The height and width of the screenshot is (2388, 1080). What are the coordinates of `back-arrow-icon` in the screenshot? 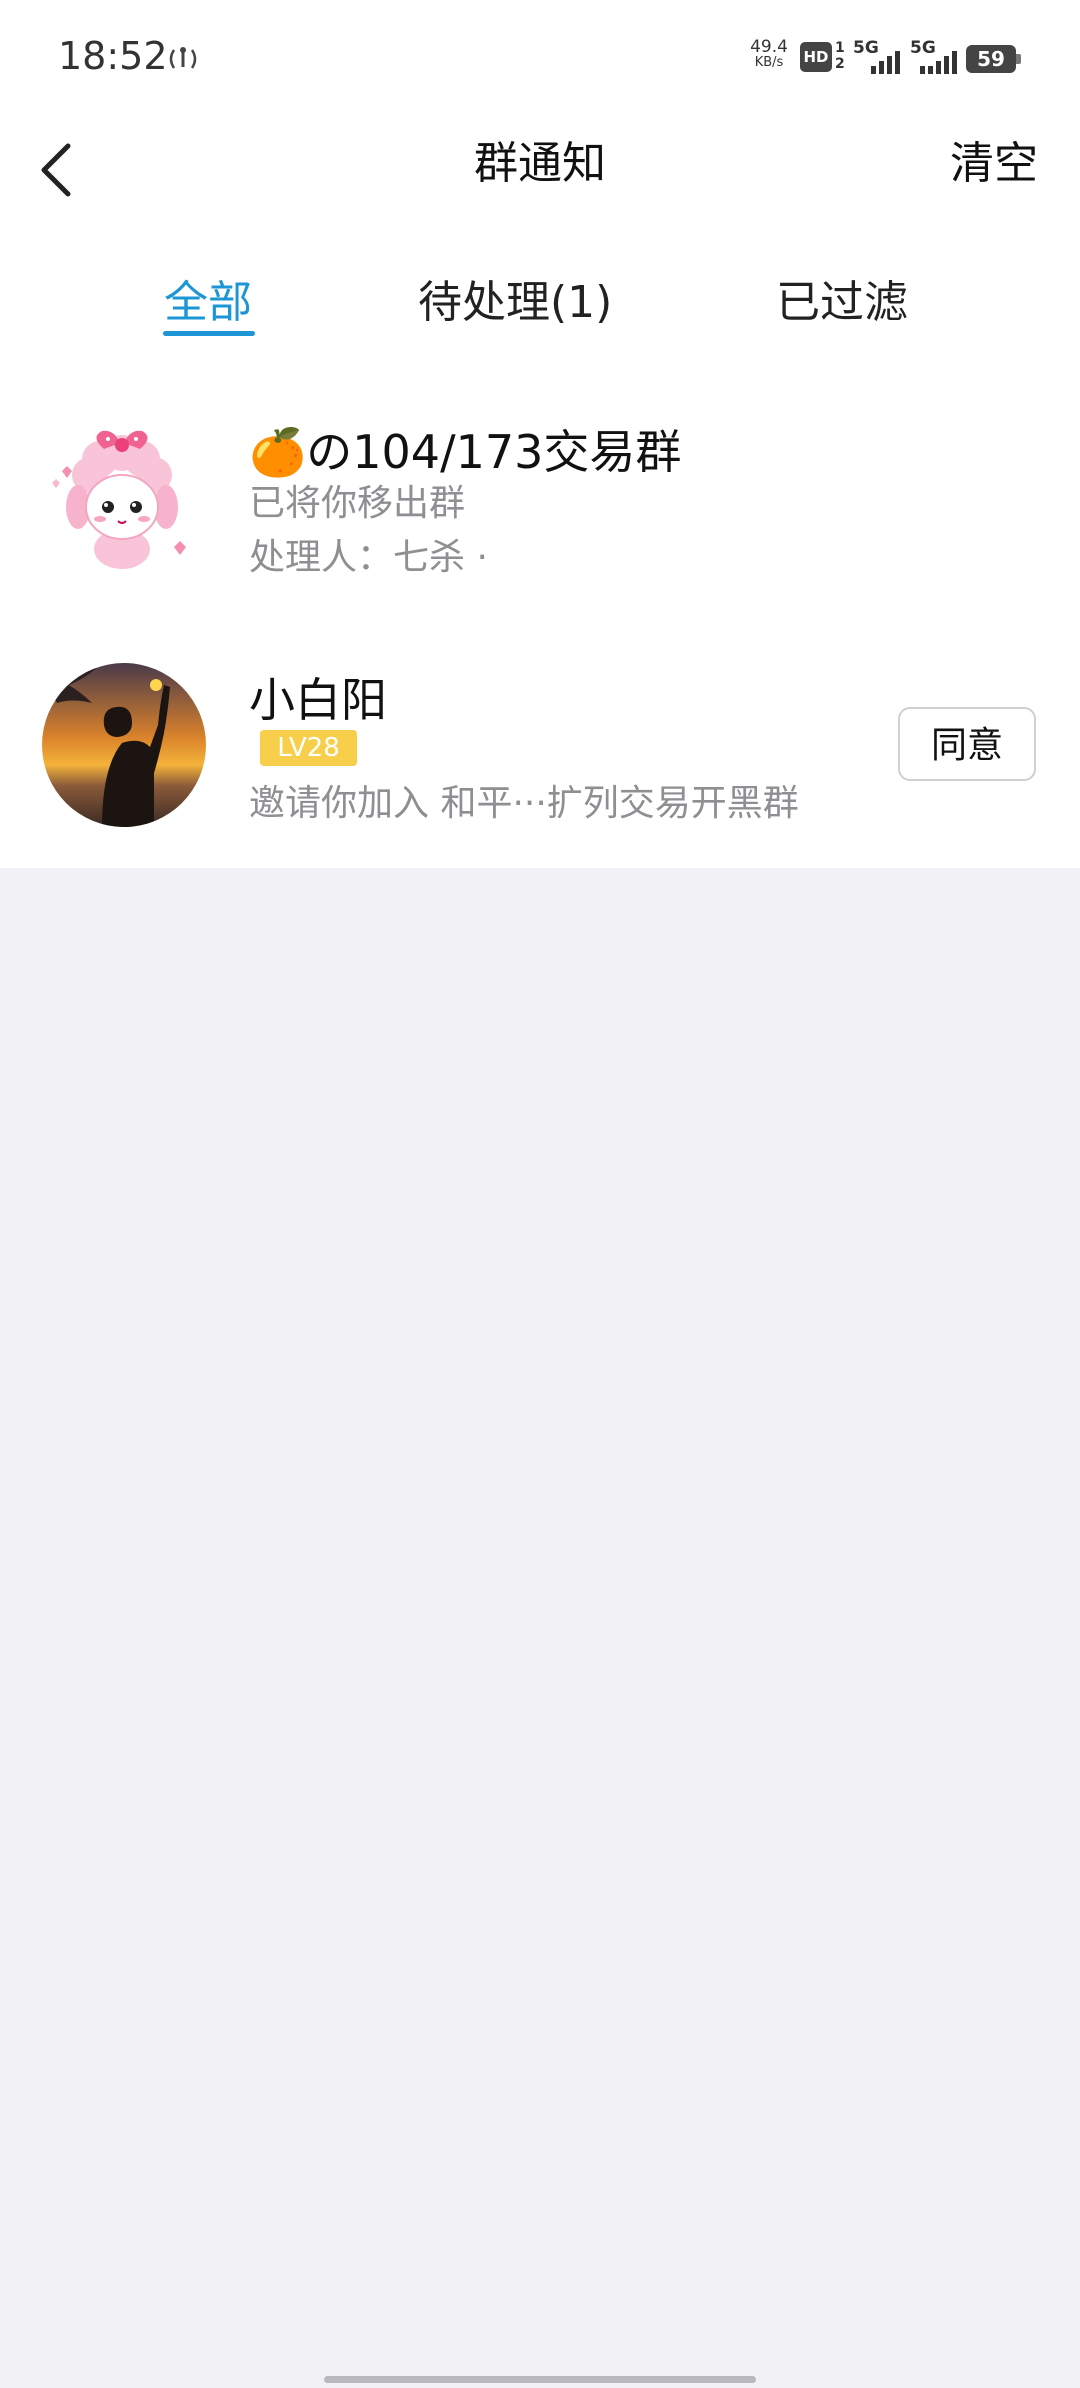 It's located at (62, 164).